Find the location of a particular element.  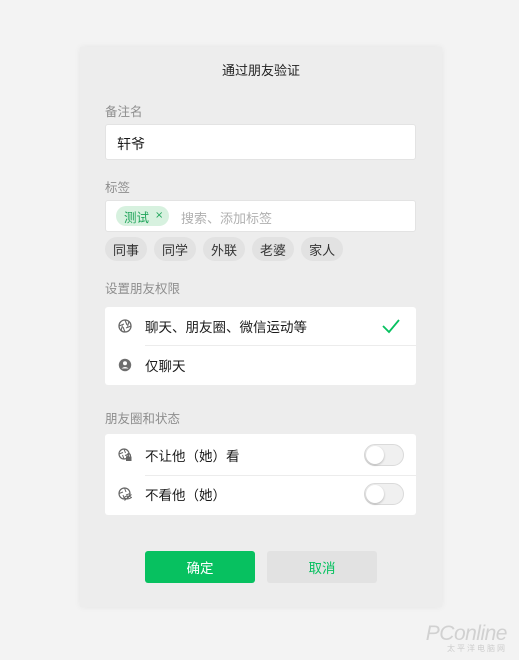

permissions-label: 设置朋友权限 is located at coordinates (143, 288).